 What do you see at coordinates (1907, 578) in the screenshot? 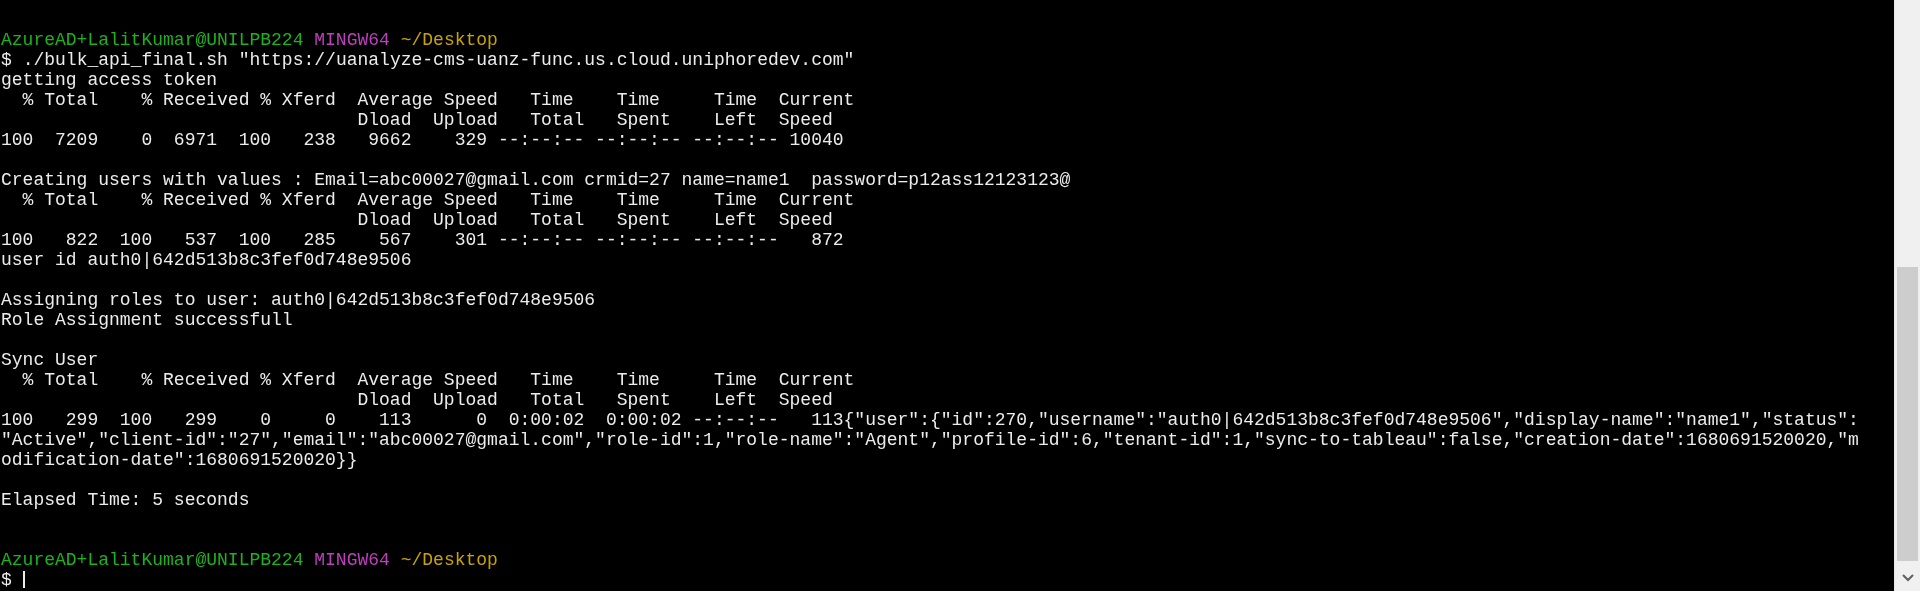
I see `chevron-down-icon` at bounding box center [1907, 578].